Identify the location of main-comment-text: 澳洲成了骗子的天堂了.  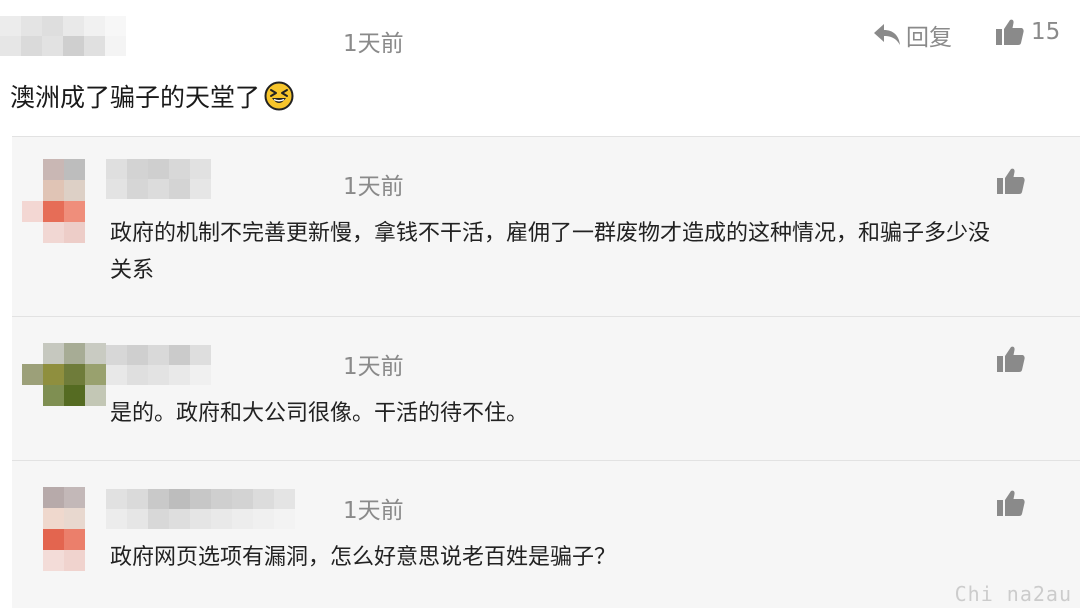
(152, 96).